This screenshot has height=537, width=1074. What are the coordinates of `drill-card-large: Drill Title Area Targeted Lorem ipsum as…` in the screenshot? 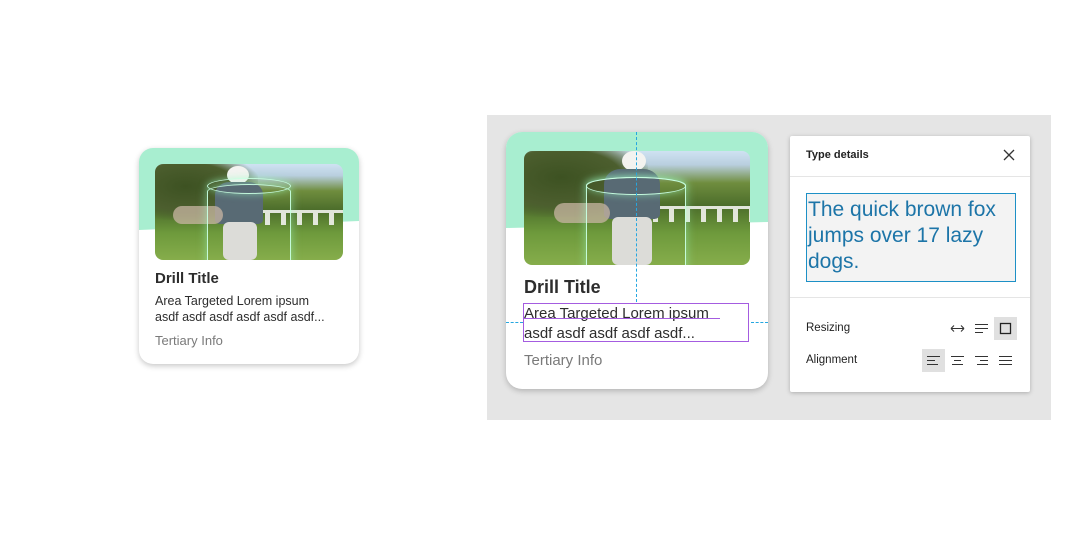 It's located at (637, 260).